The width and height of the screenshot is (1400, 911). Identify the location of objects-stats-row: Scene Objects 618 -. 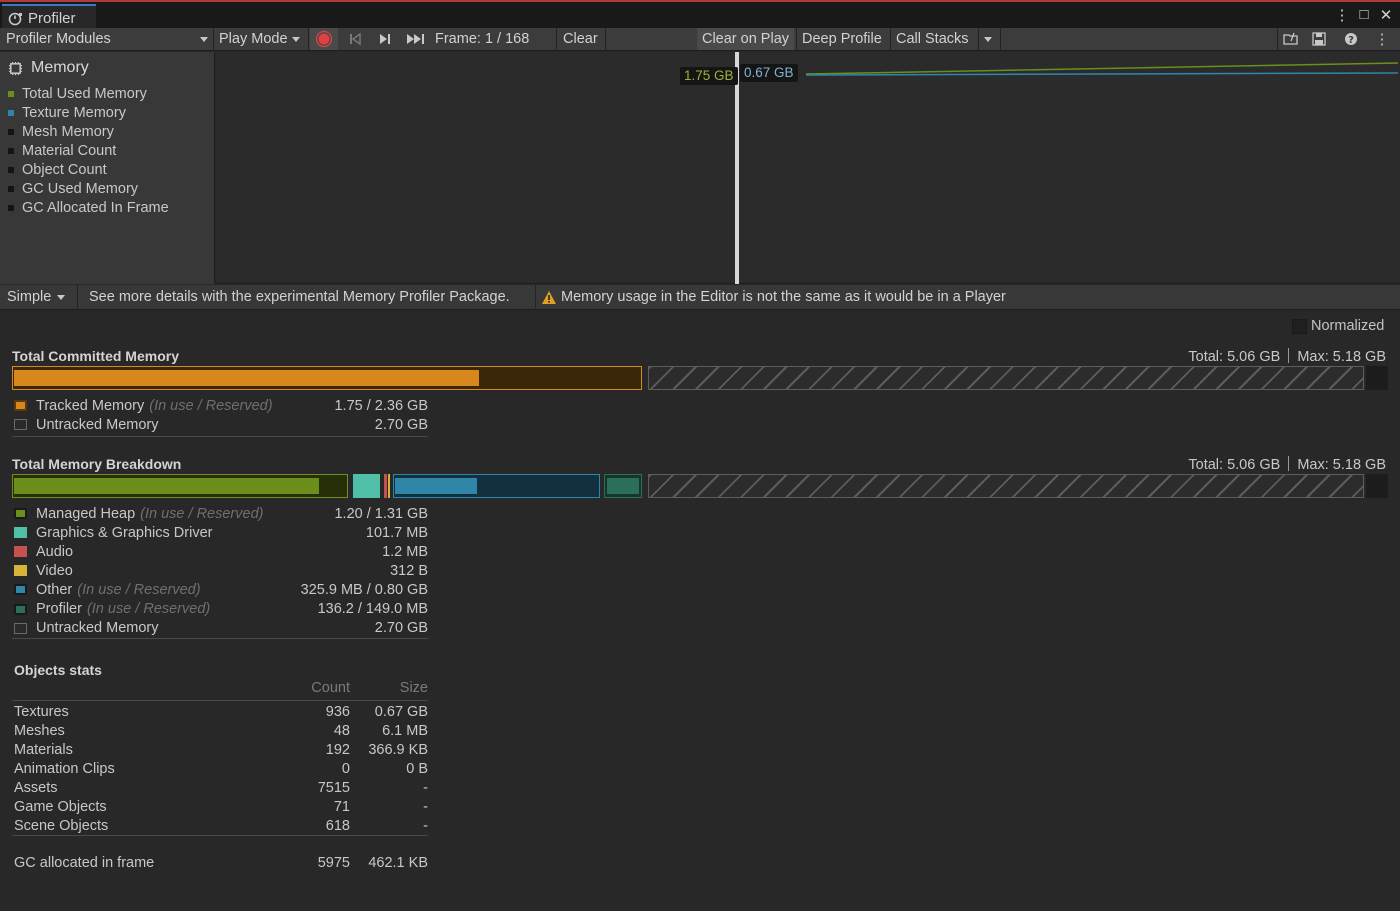
(221, 825).